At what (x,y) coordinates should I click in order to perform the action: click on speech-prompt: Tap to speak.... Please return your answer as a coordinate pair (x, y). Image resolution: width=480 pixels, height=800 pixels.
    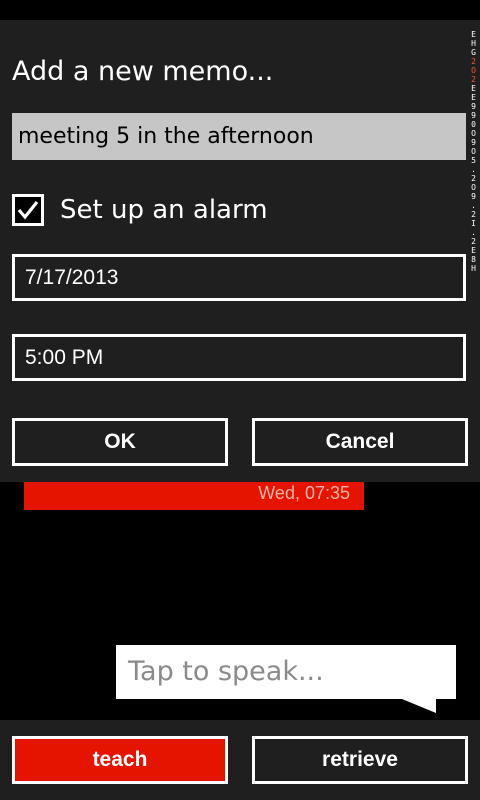
    Looking at the image, I should click on (226, 671).